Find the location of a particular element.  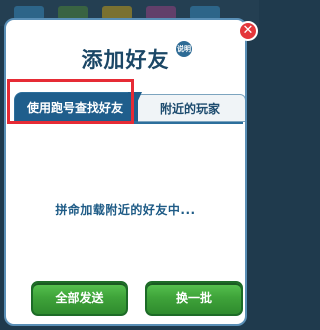

refresh-button: 换一批 is located at coordinates (194, 298).